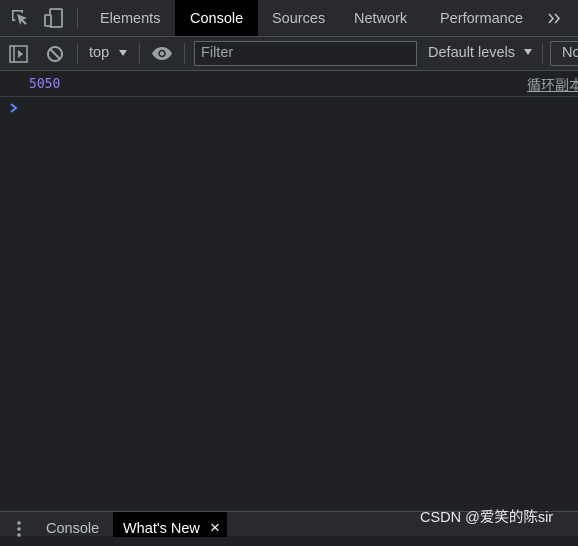 Image resolution: width=578 pixels, height=546 pixels. What do you see at coordinates (298, 18) in the screenshot?
I see `tab-sources: Sources` at bounding box center [298, 18].